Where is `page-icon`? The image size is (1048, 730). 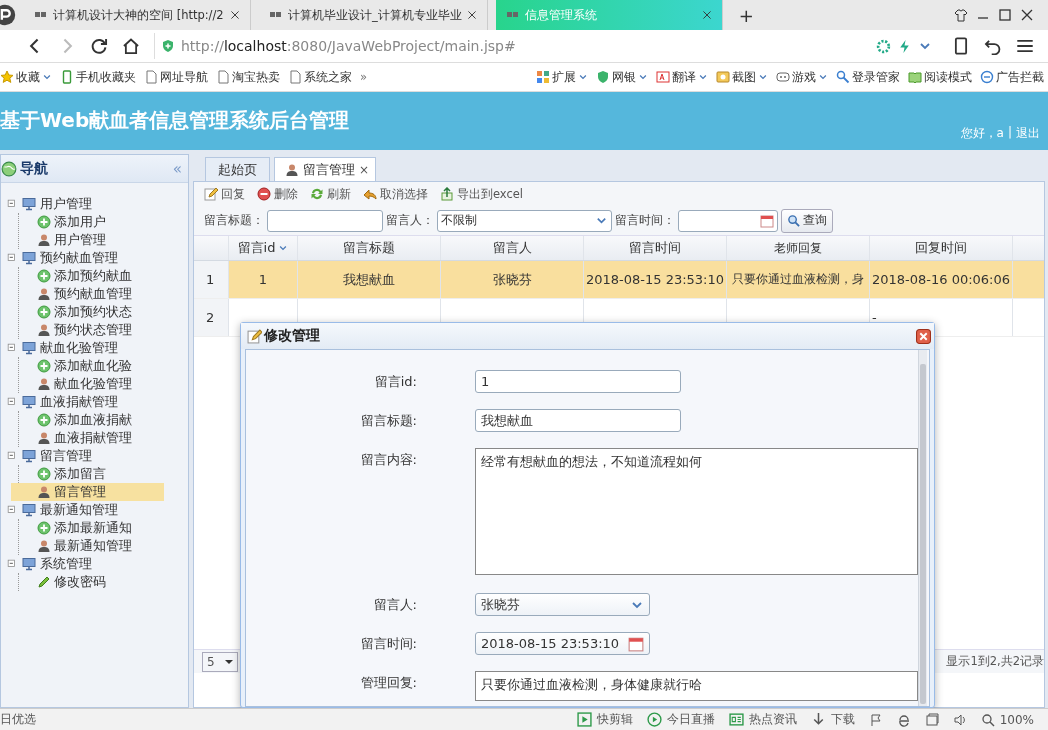
page-icon is located at coordinates (295, 77).